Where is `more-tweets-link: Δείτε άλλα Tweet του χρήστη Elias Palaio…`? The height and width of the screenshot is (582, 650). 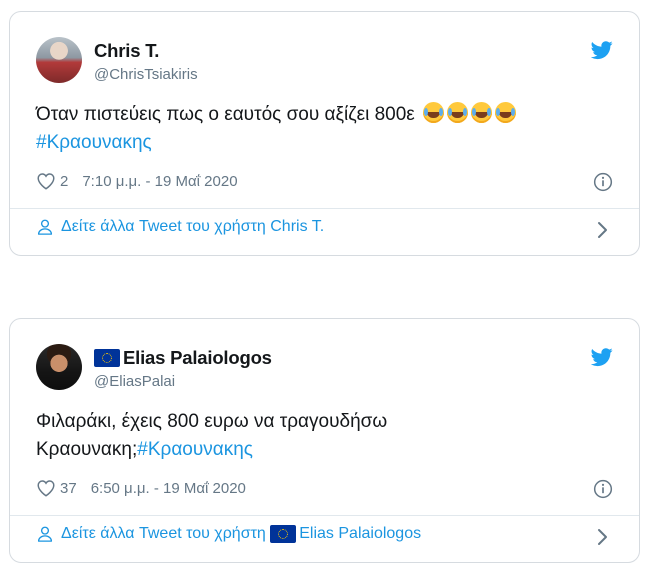 more-tweets-link: Δείτε άλλα Tweet του χρήστη Elias Palaio… is located at coordinates (228, 534).